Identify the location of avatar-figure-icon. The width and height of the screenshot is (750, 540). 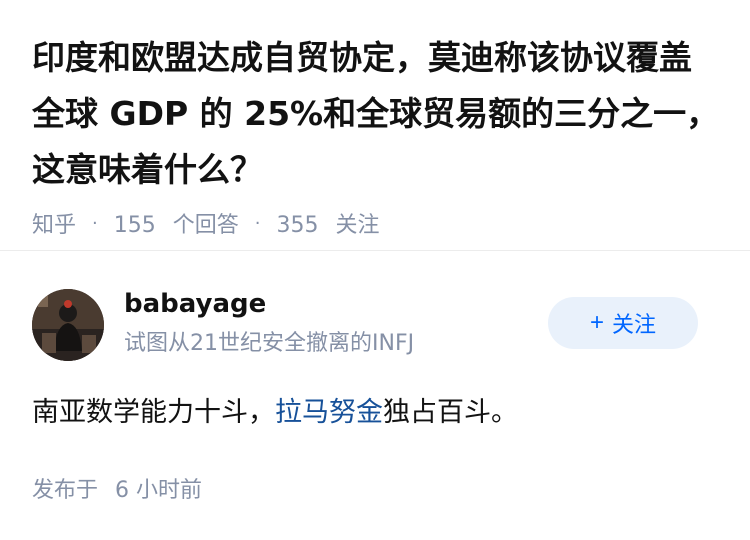
(68, 325).